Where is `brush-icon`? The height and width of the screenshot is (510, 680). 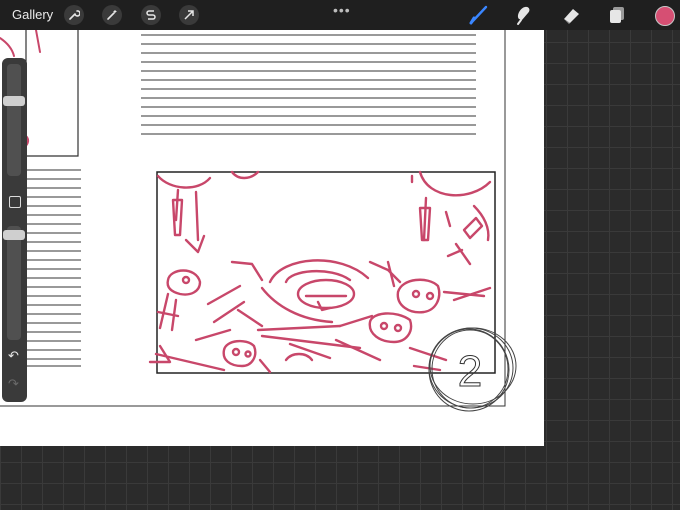 brush-icon is located at coordinates (479, 15).